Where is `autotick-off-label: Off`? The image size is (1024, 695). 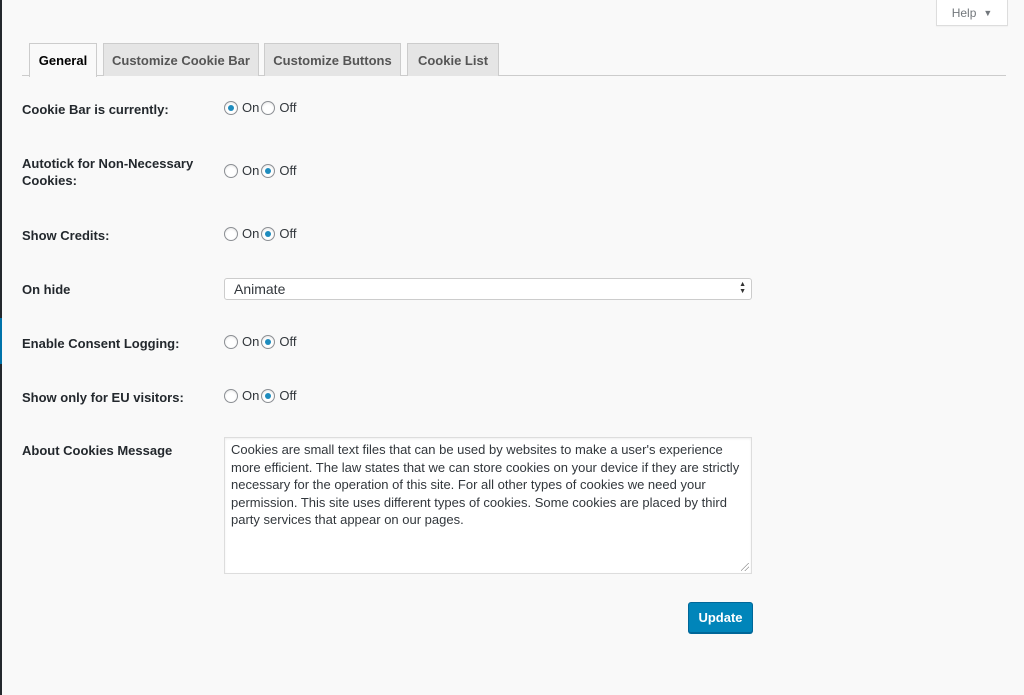 autotick-off-label: Off is located at coordinates (288, 170).